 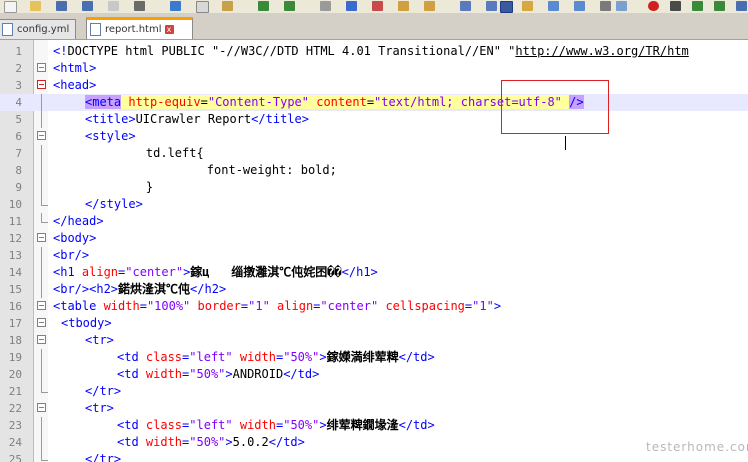 What do you see at coordinates (374, 170) in the screenshot?
I see `code-line: 8 font-weight: bold;` at bounding box center [374, 170].